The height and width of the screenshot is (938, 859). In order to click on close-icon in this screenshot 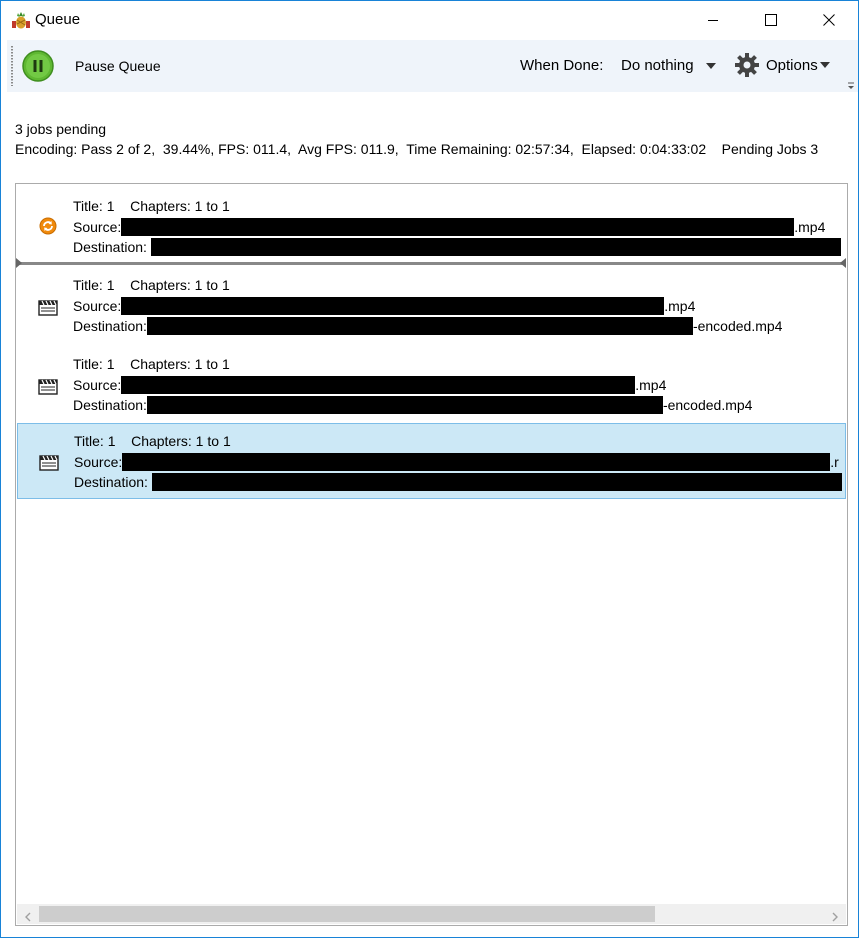, I will do `click(829, 20)`.